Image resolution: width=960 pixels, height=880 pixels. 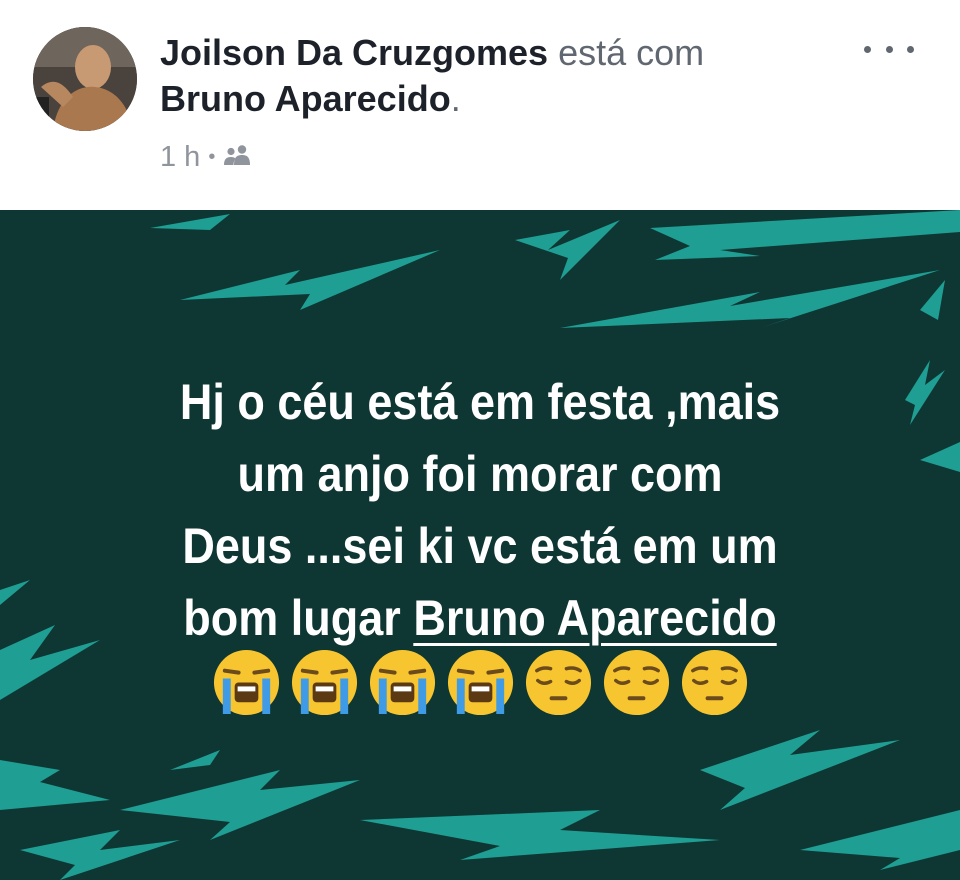 I want to click on message-line-4: bom lugar Bruno Aparecido, so click(x=480, y=618).